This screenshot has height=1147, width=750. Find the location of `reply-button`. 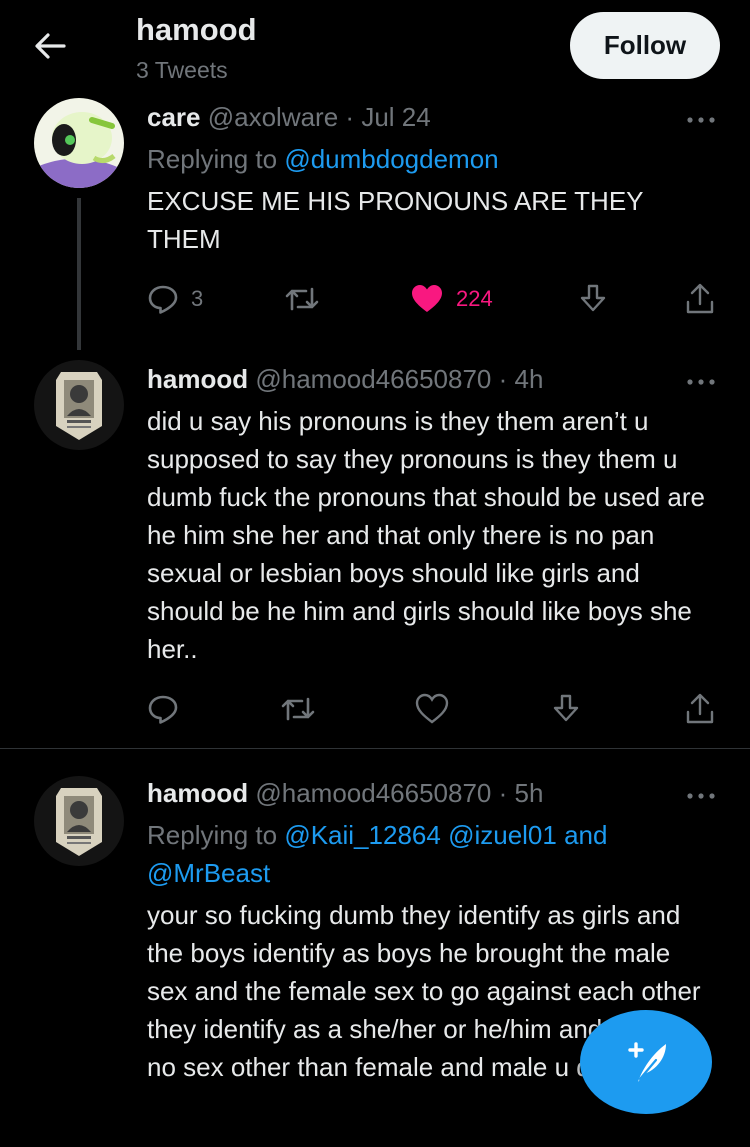

reply-button is located at coordinates (163, 709).